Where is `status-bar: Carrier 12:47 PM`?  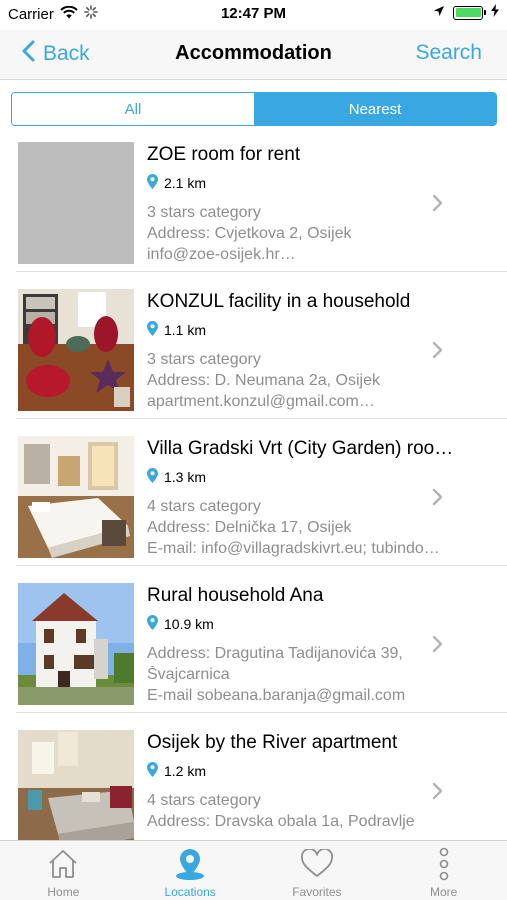
status-bar: Carrier 12:47 PM is located at coordinates (253, 15).